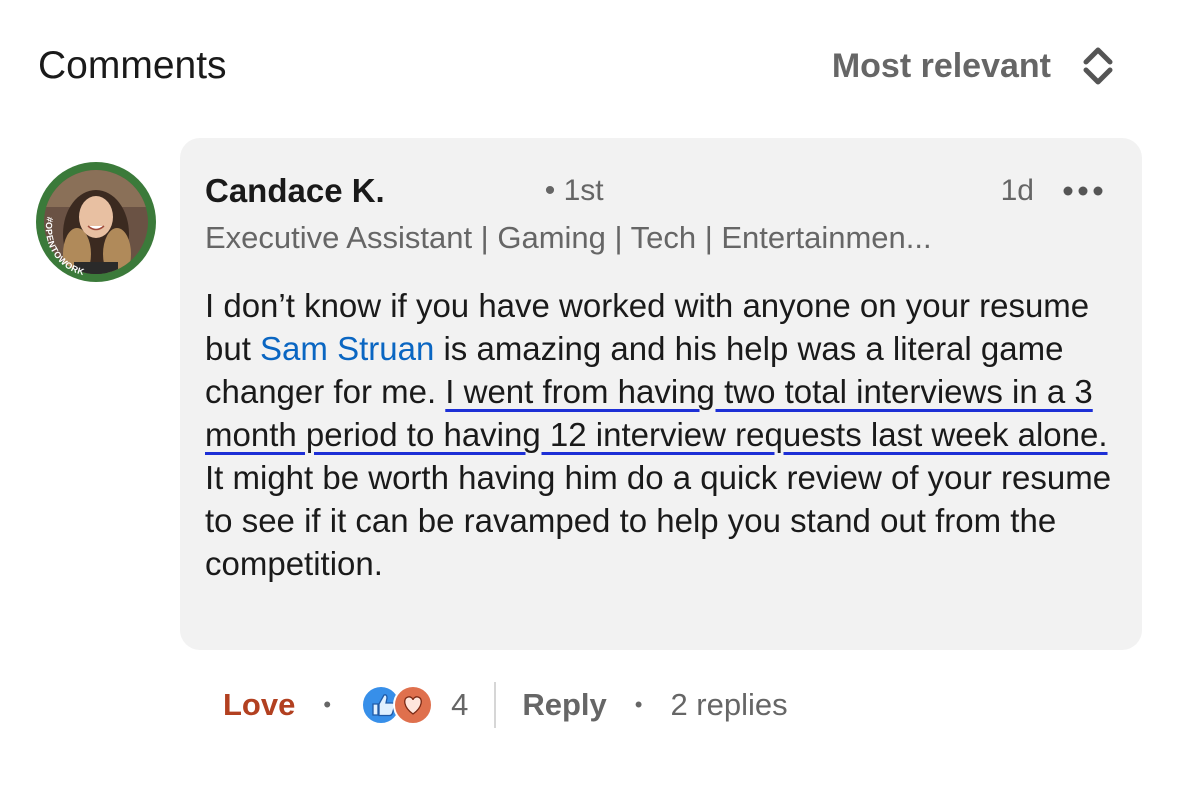  I want to click on more-horizontal-icon, so click(1083, 191).